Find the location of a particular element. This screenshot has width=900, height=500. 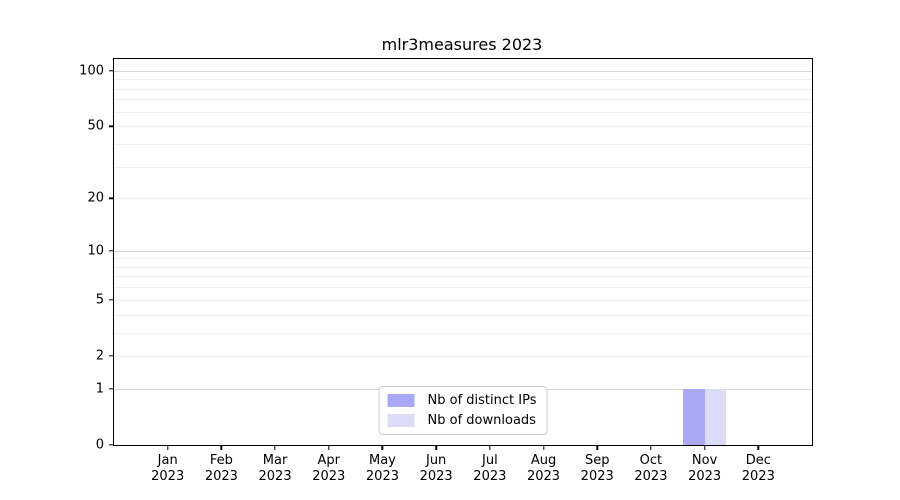

legend-label: Nb of downloads is located at coordinates (481, 420).